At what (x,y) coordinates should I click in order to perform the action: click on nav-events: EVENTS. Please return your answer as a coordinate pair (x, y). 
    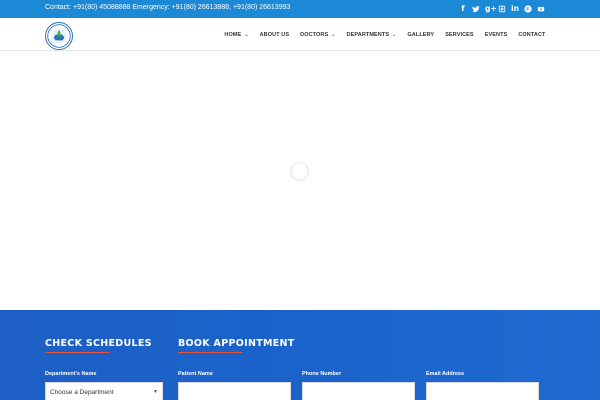
    Looking at the image, I should click on (496, 35).